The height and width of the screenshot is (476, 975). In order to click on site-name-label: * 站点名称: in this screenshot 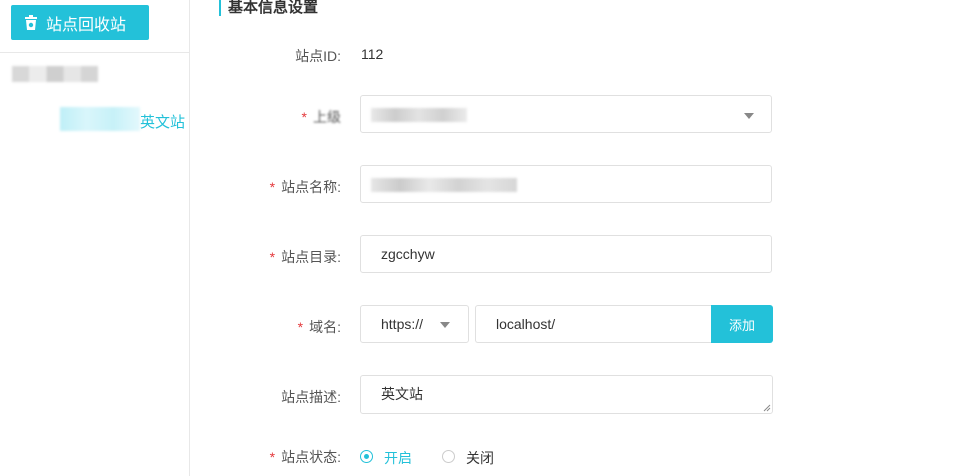, I will do `click(305, 187)`.